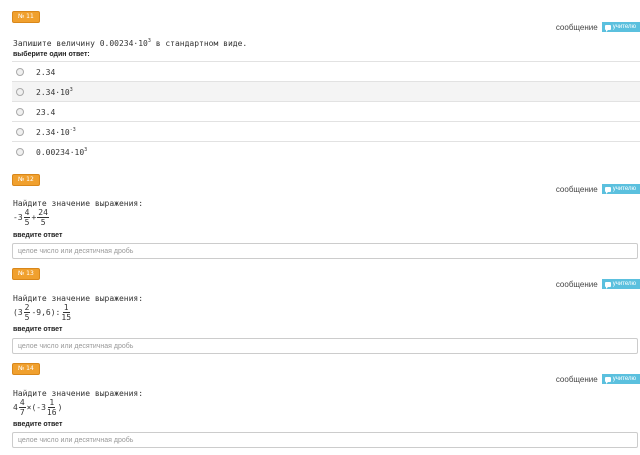  What do you see at coordinates (26, 17) in the screenshot?
I see `question-number-badge: № 11` at bounding box center [26, 17].